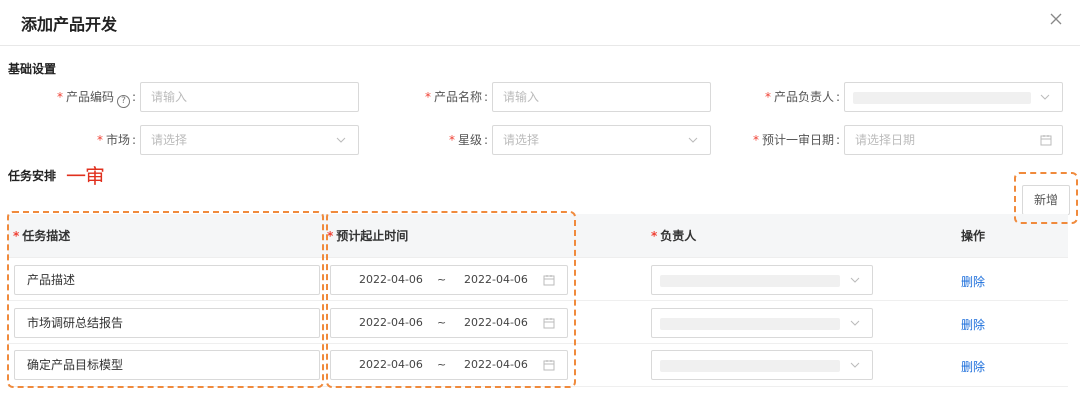 Image resolution: width=1080 pixels, height=397 pixels. What do you see at coordinates (973, 236) in the screenshot?
I see `col-action: 操作` at bounding box center [973, 236].